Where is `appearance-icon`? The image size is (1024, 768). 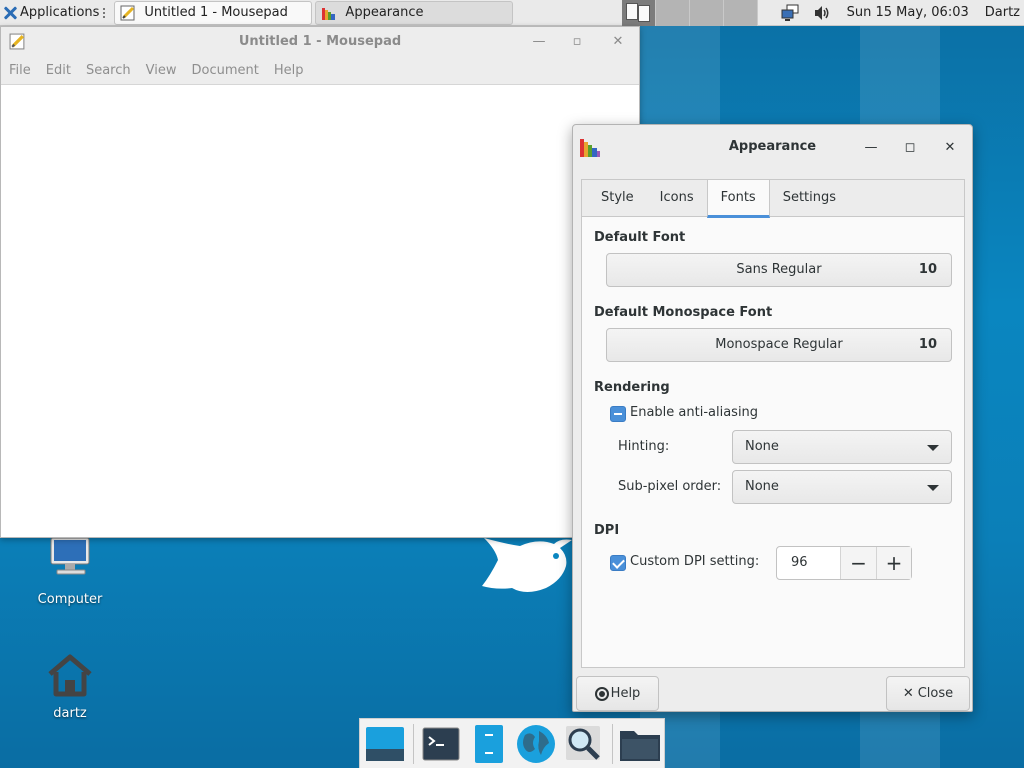 appearance-icon is located at coordinates (329, 13).